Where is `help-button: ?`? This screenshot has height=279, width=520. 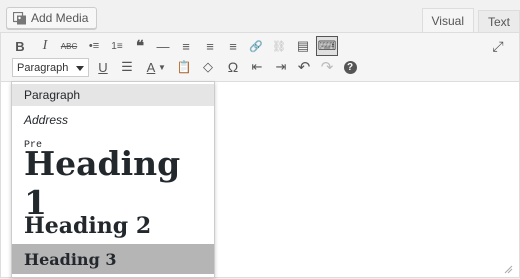
help-button: ? is located at coordinates (350, 67).